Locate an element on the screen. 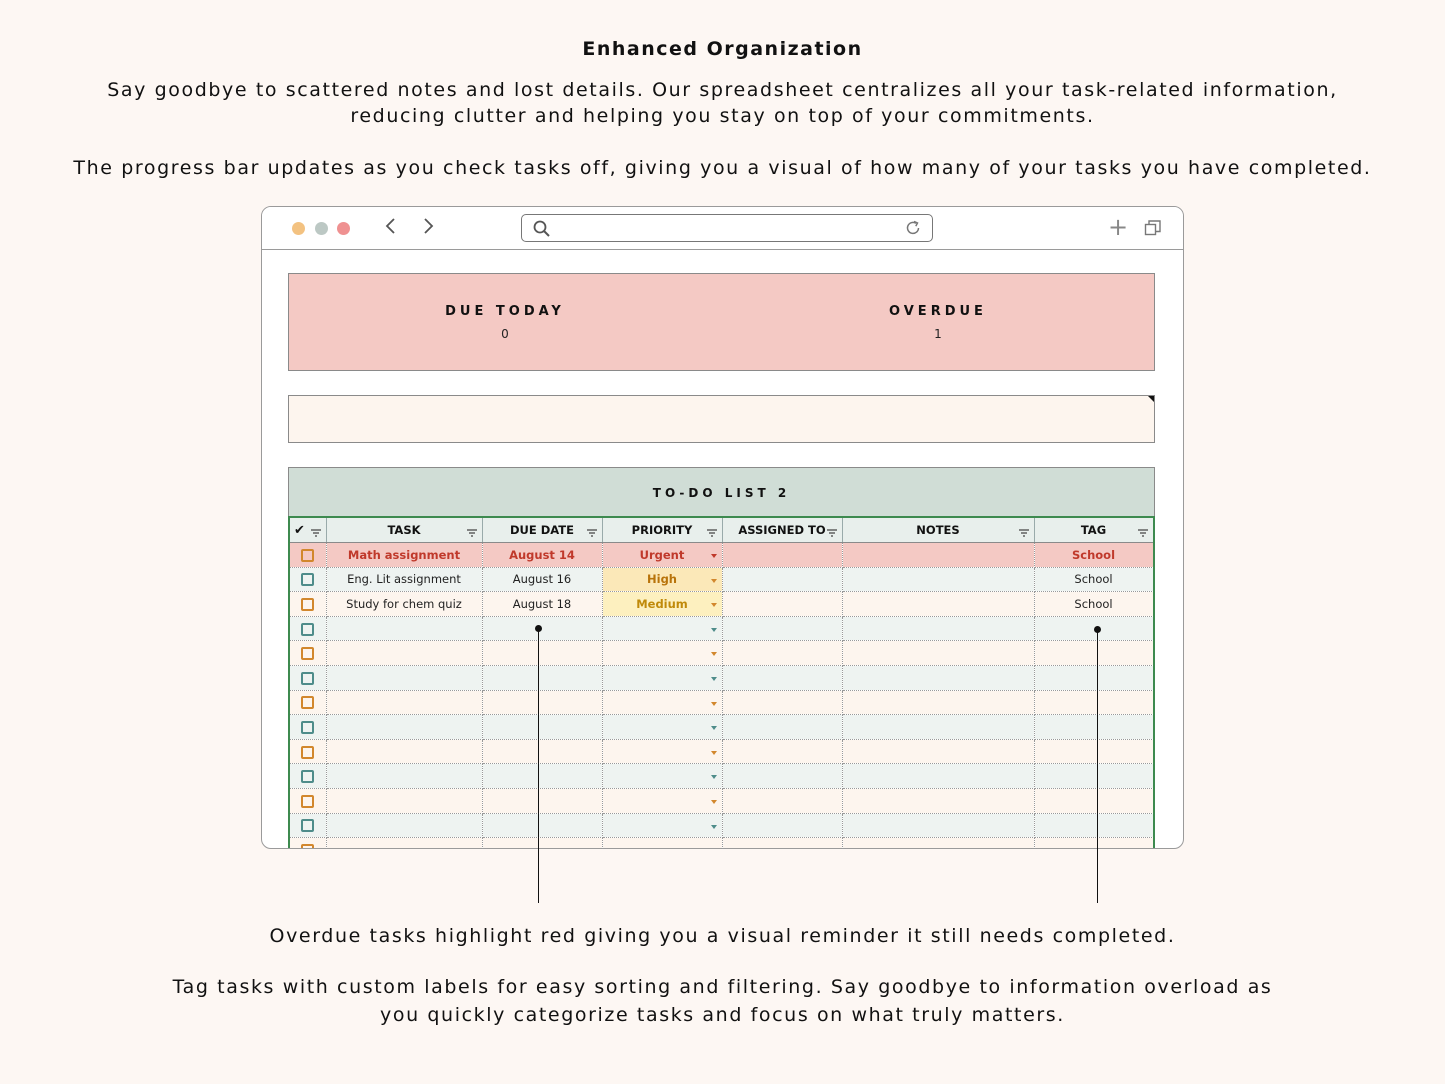 The image size is (1445, 1084). chevron-right-icon is located at coordinates (428, 228).